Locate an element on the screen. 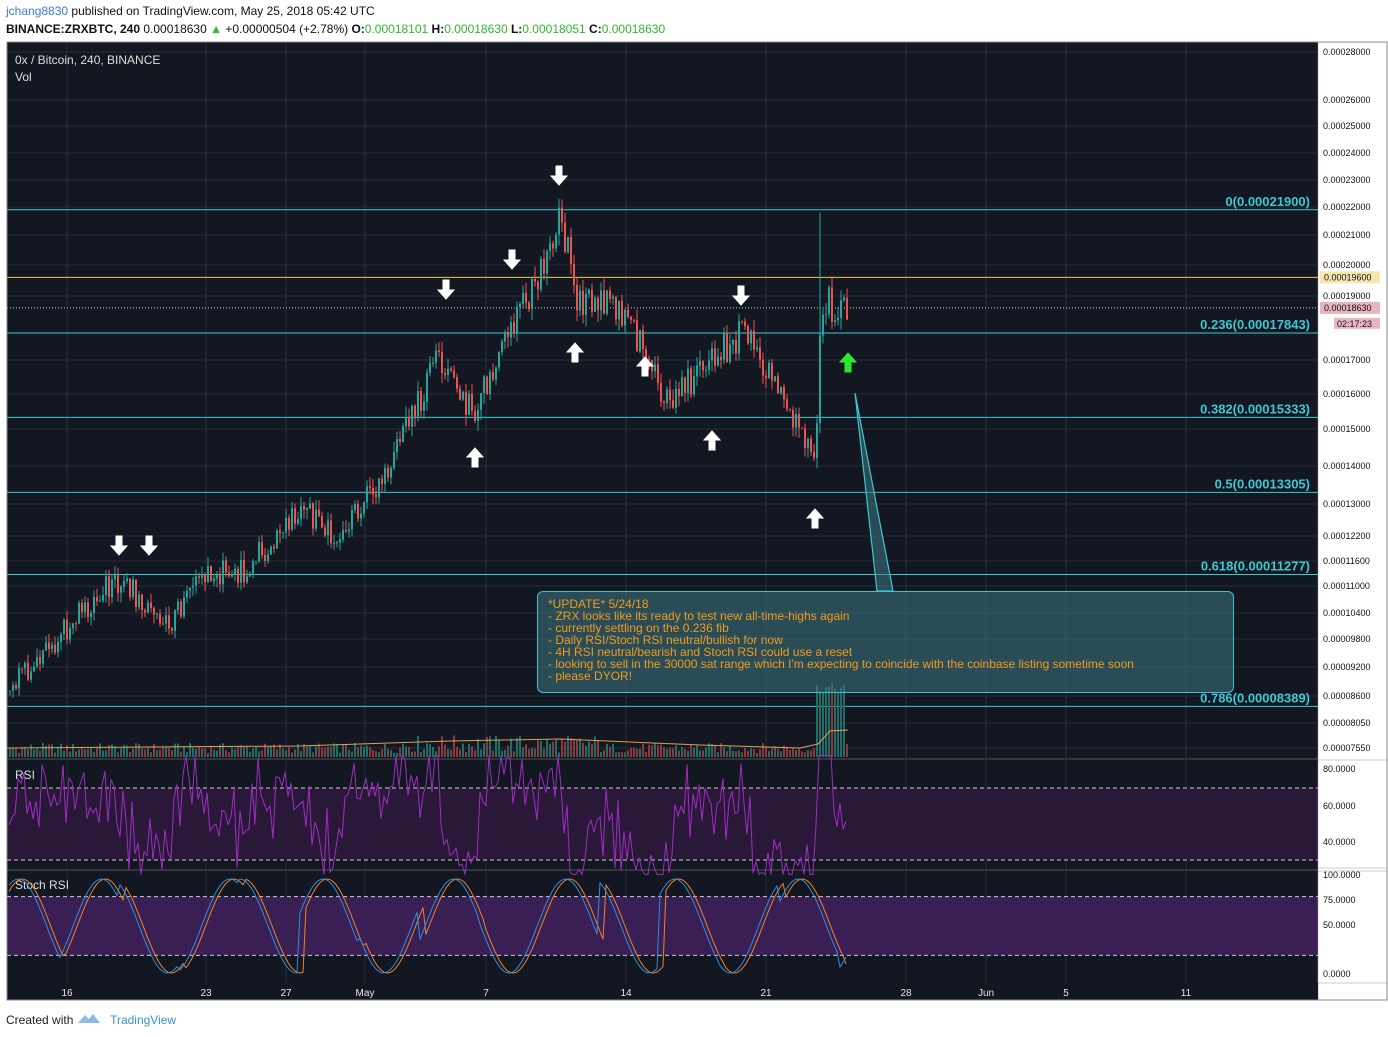  tradingview-link: TradingView is located at coordinates (143, 1020).